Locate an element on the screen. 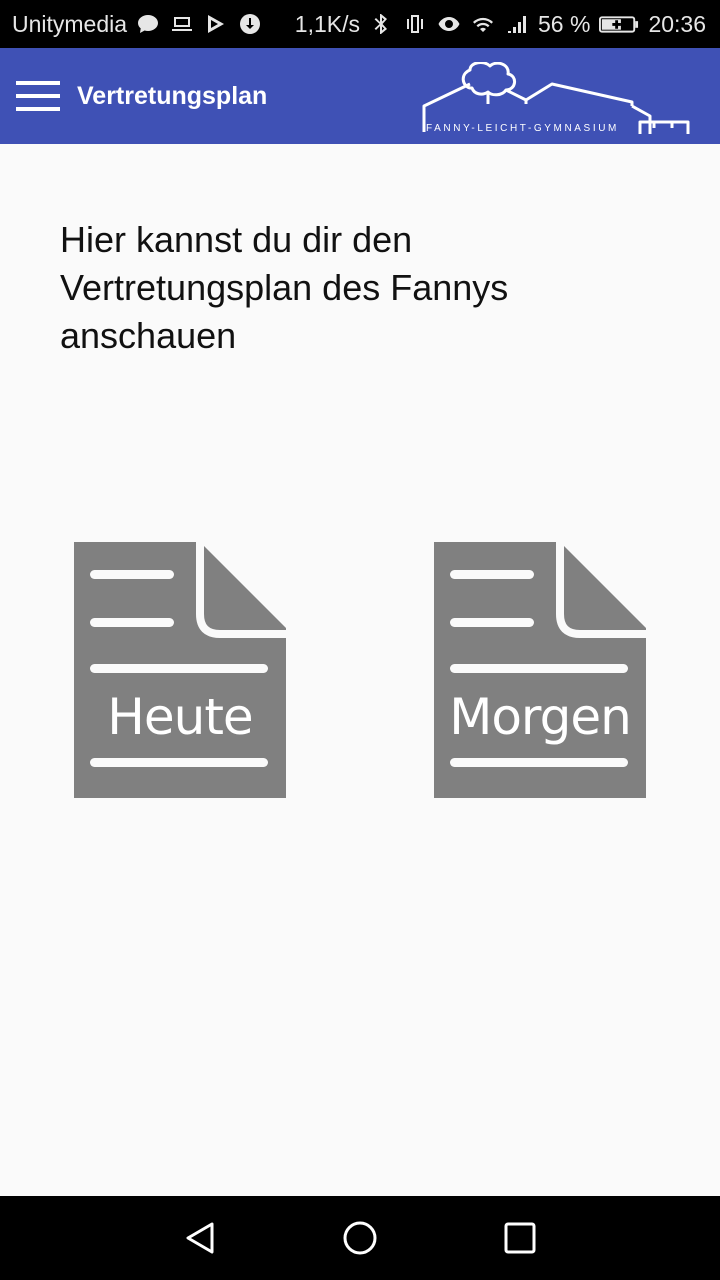 This screenshot has width=720, height=1280. page-title: Vertretungsplan is located at coordinates (172, 95).